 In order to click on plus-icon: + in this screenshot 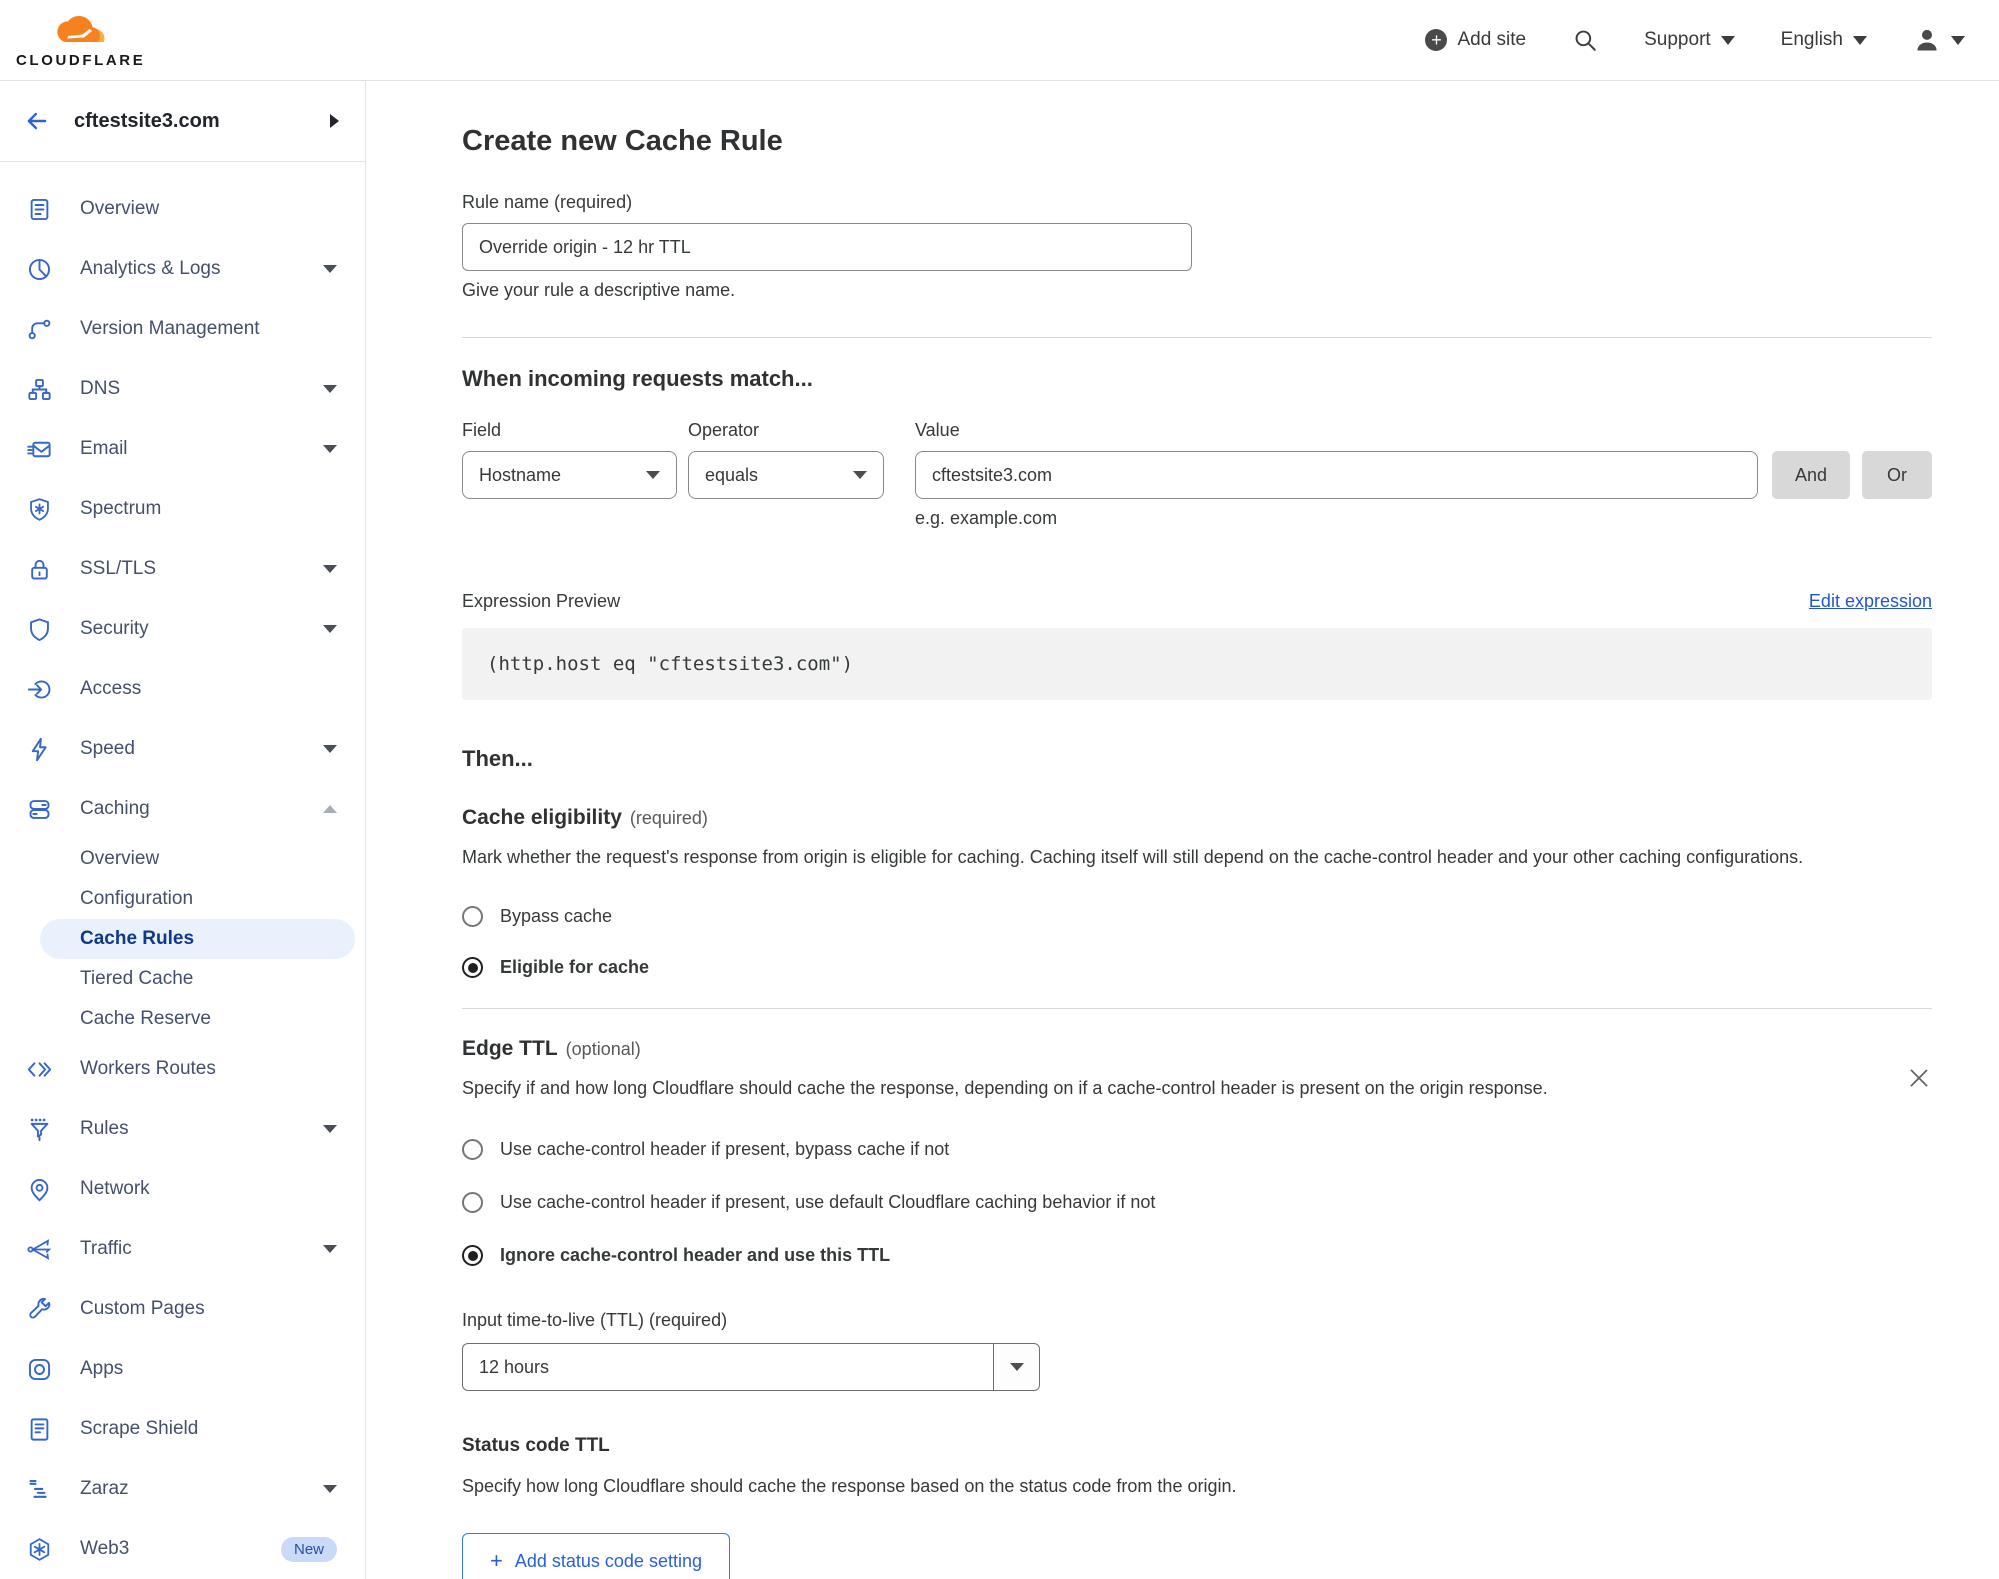, I will do `click(496, 1560)`.